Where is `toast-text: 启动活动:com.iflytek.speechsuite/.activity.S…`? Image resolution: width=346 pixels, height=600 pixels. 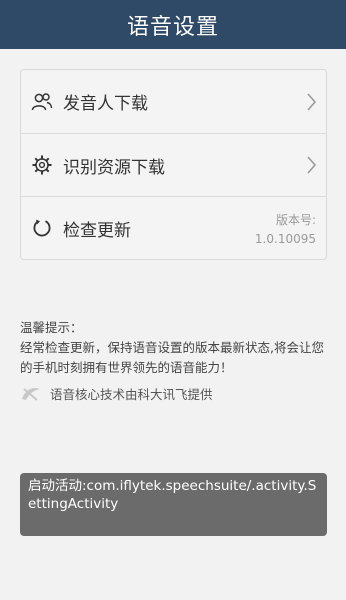 toast-text: 启动活动:com.iflytek.speechsuite/.activity.S… is located at coordinates (172, 495).